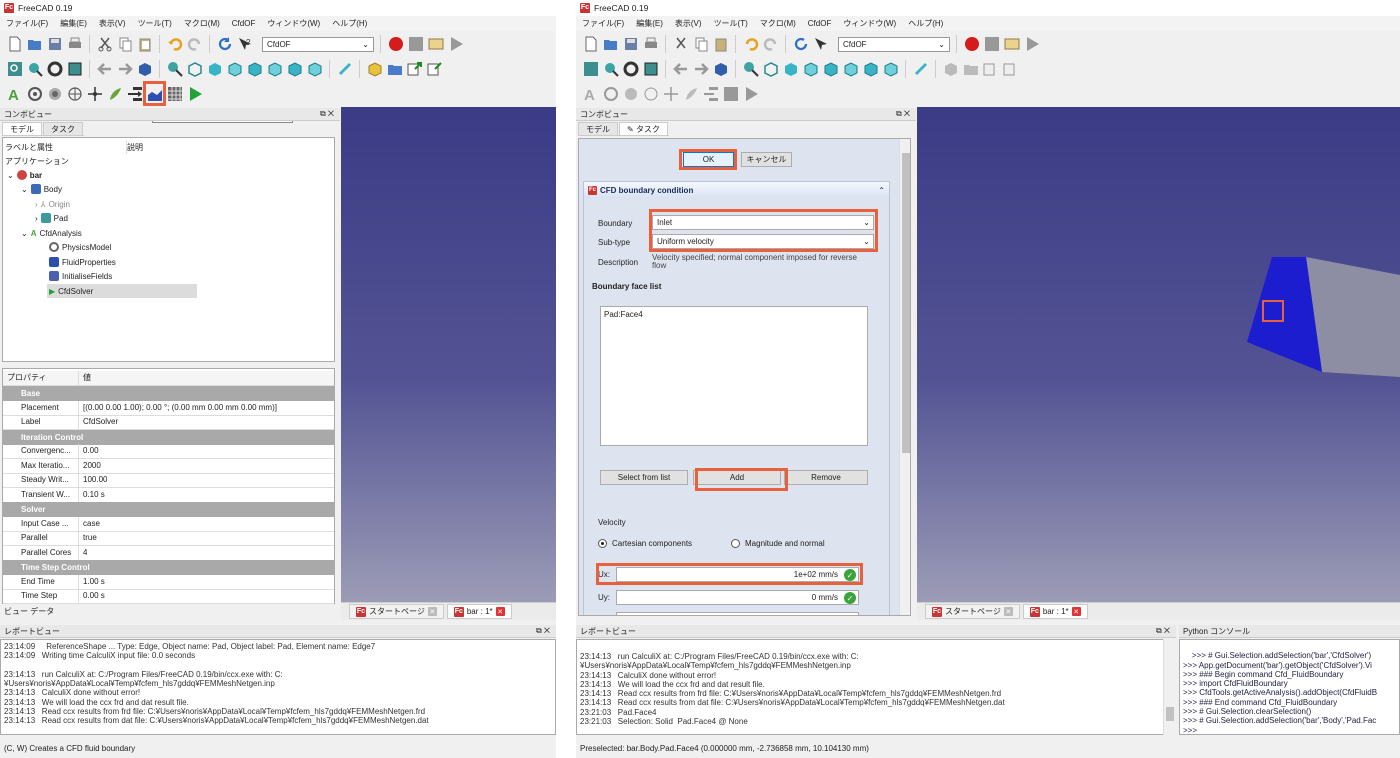 The image size is (1400, 758). What do you see at coordinates (870, 69) in the screenshot?
I see `view-bottom-icon` at bounding box center [870, 69].